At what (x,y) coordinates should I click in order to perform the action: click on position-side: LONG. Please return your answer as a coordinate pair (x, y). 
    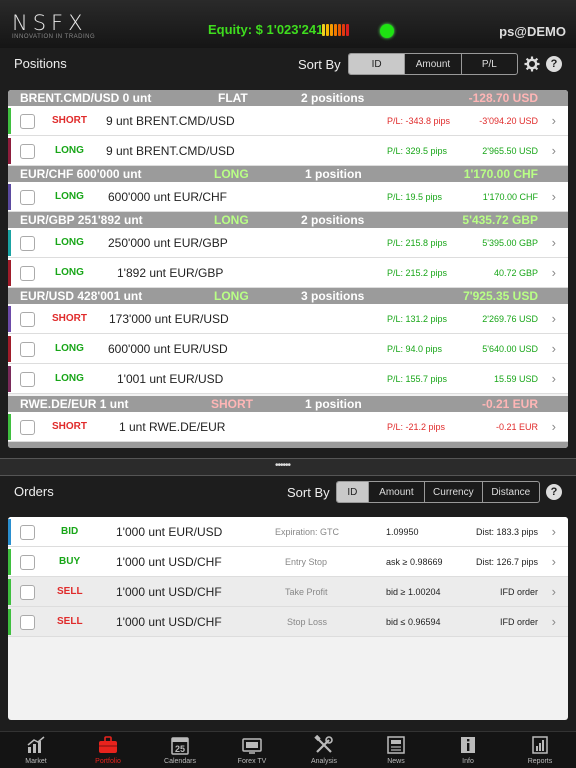
    Looking at the image, I should click on (69, 150).